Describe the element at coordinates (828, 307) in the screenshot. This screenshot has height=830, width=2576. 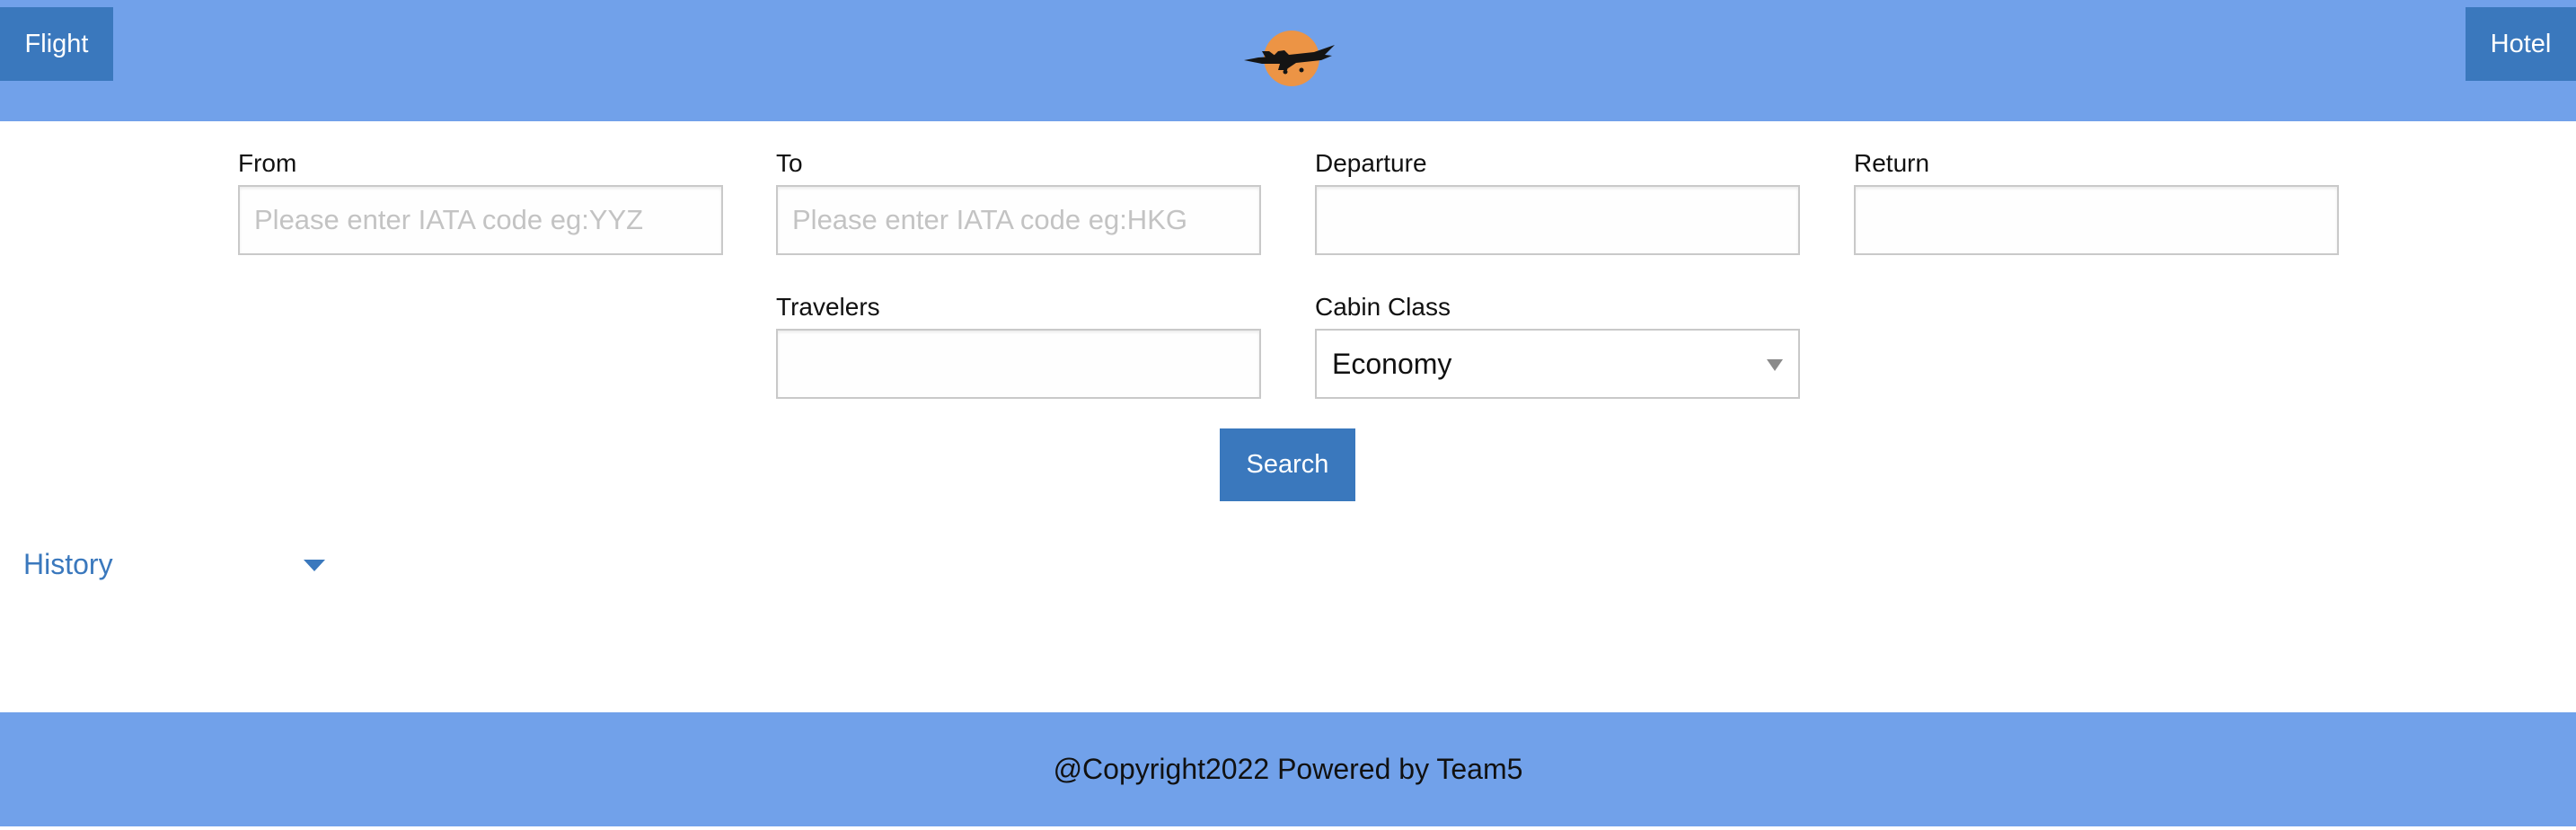
I see `travelers-label: Travelers` at that location.